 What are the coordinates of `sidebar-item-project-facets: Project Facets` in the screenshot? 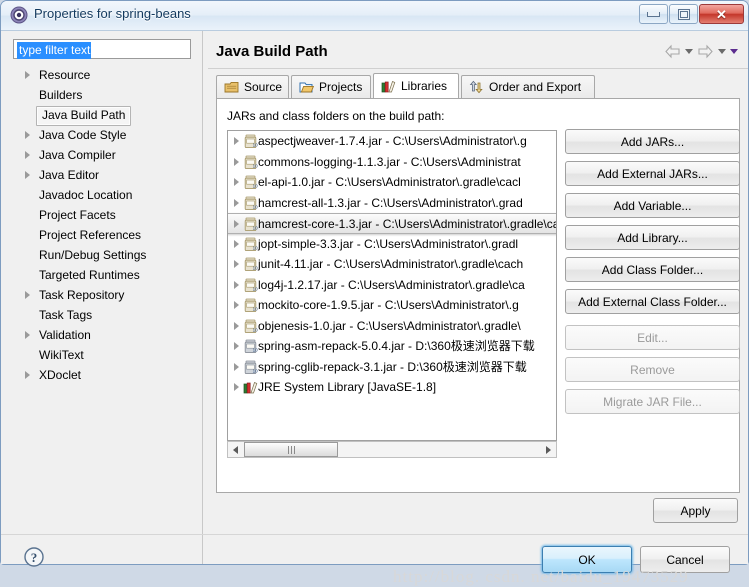 It's located at (106, 215).